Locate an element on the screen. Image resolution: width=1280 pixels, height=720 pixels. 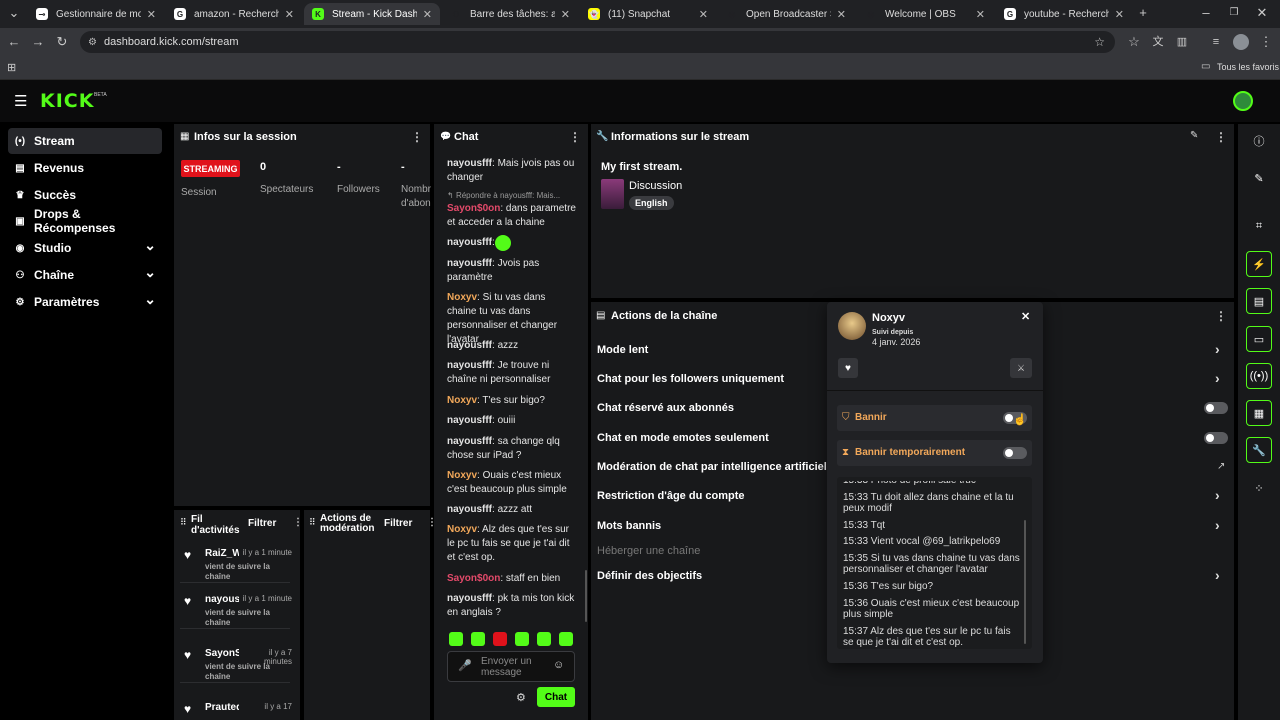
minimize-icon: – is located at coordinates (1206, 13).